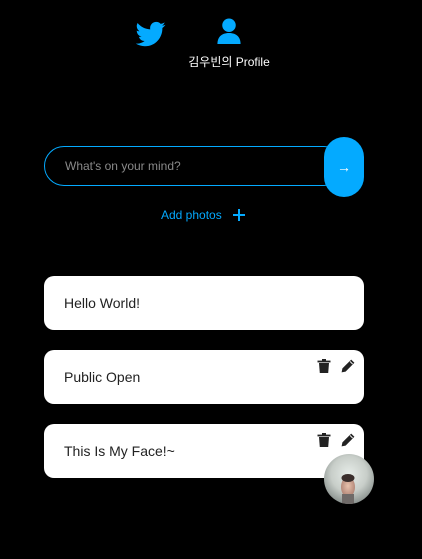 The height and width of the screenshot is (559, 422). Describe the element at coordinates (102, 377) in the screenshot. I see `tweet-text: Public Open` at that location.